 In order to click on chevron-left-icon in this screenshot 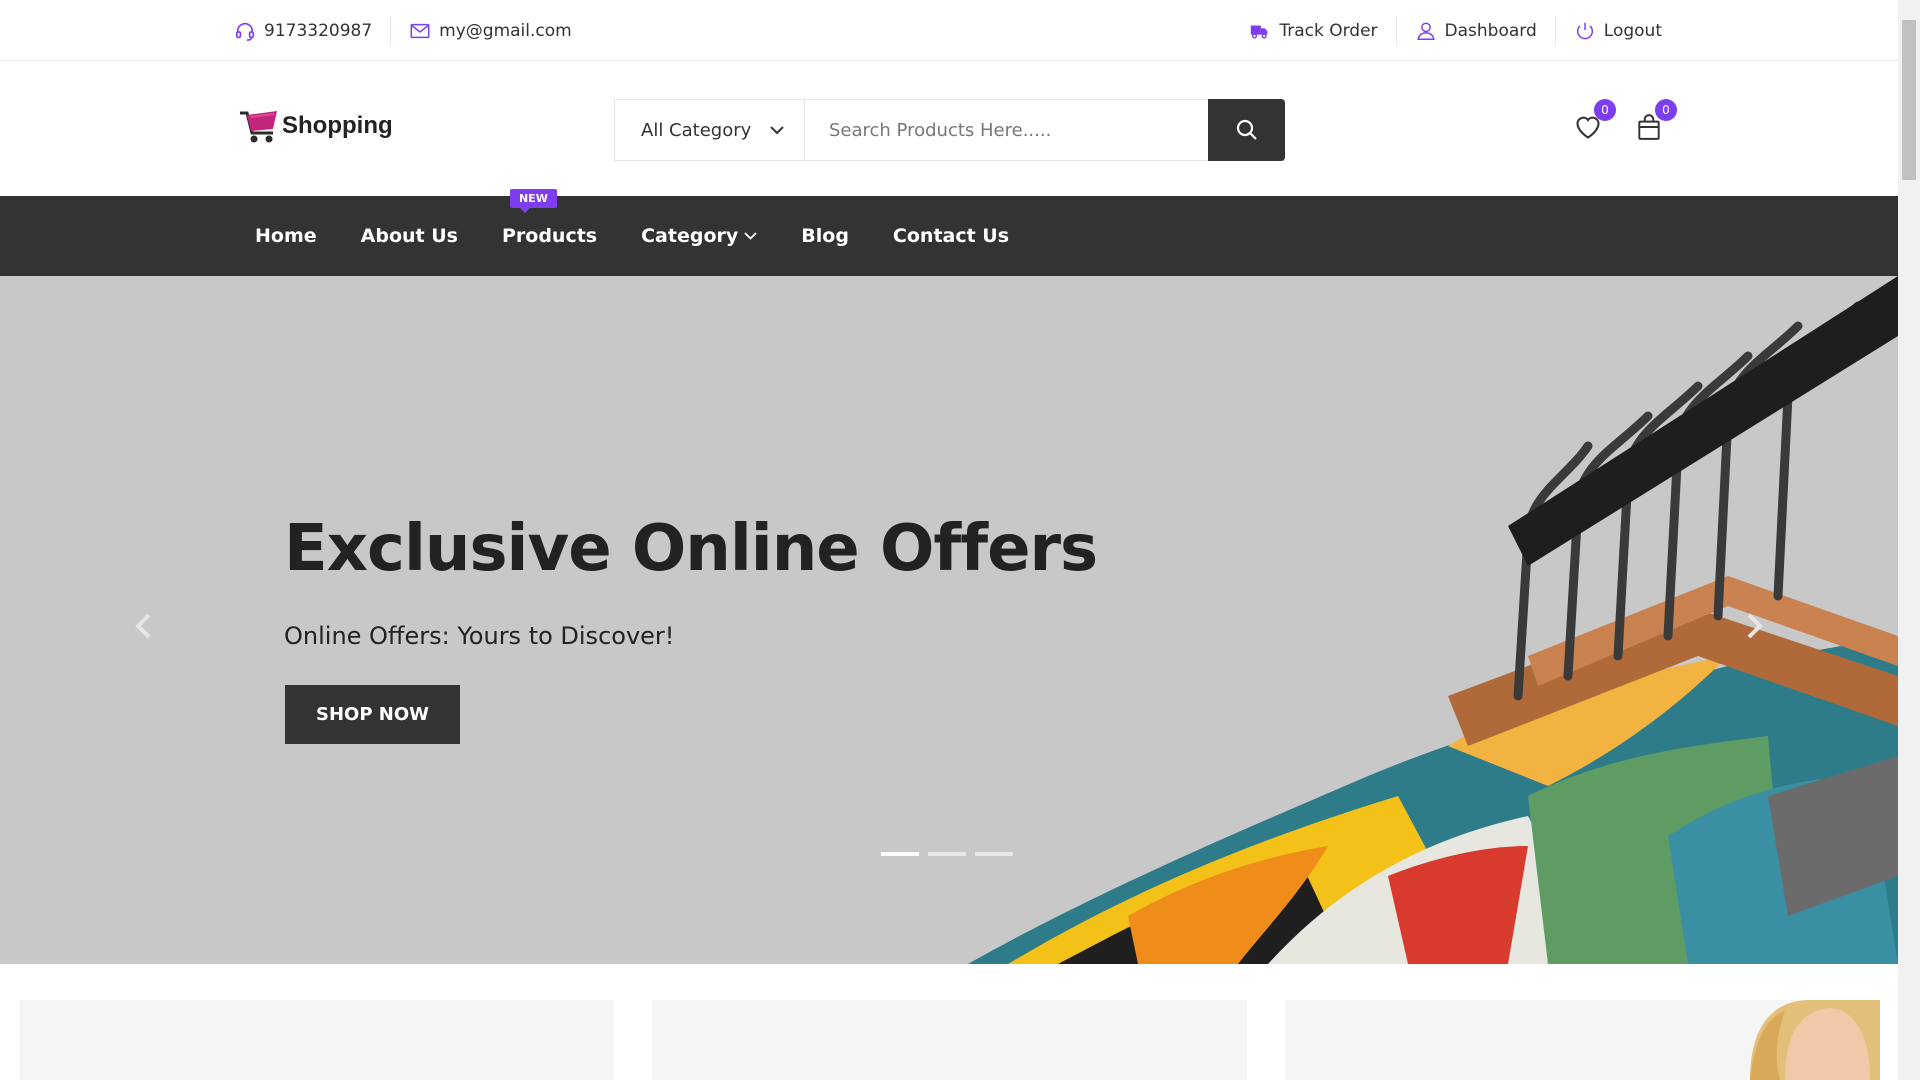, I will do `click(143, 626)`.